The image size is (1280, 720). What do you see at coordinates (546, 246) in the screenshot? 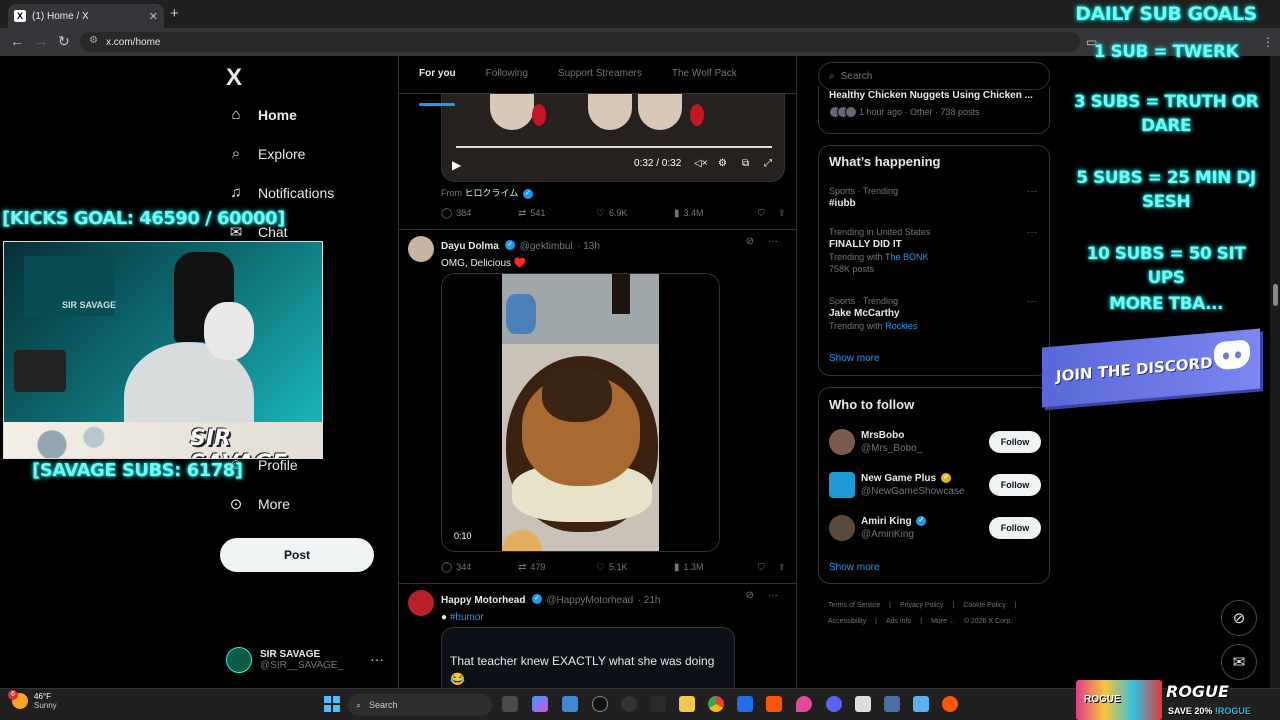
I see `tweet-handle: @gektimbul` at bounding box center [546, 246].